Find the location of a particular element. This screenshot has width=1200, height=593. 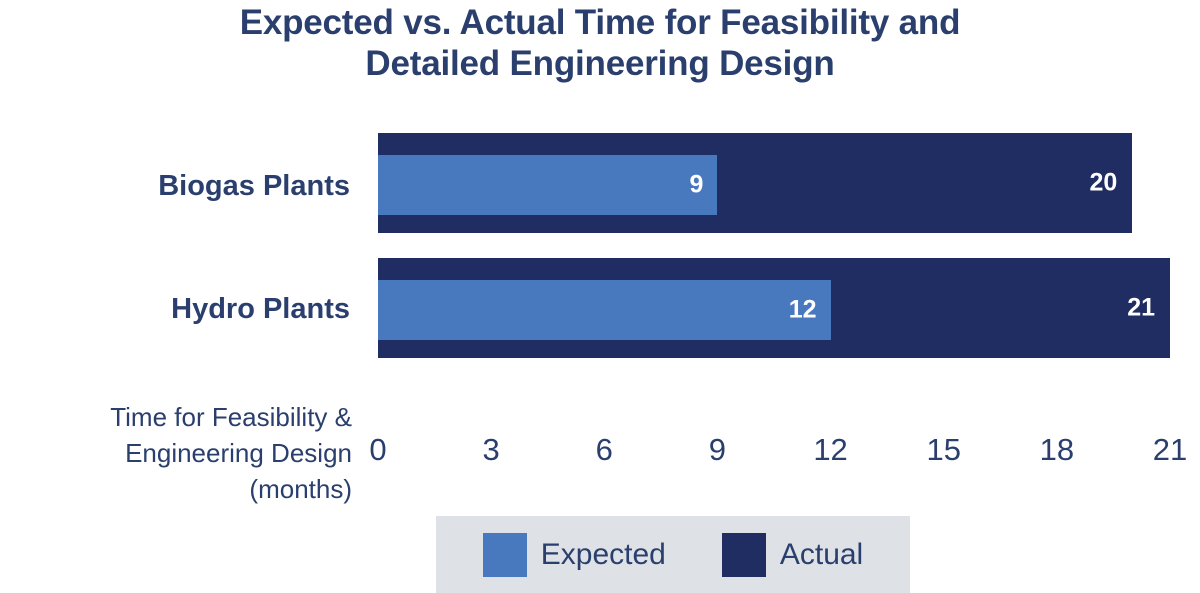

category-label-hydro-plants: Hydro Plants is located at coordinates (260, 309).